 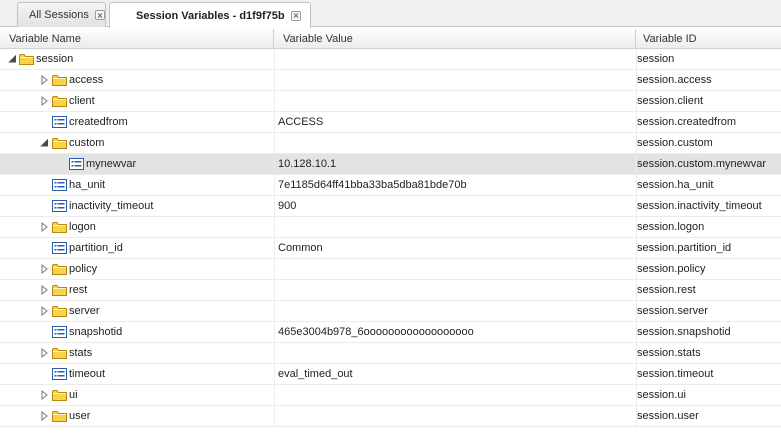 I want to click on variable-id: session.client, so click(x=670, y=101).